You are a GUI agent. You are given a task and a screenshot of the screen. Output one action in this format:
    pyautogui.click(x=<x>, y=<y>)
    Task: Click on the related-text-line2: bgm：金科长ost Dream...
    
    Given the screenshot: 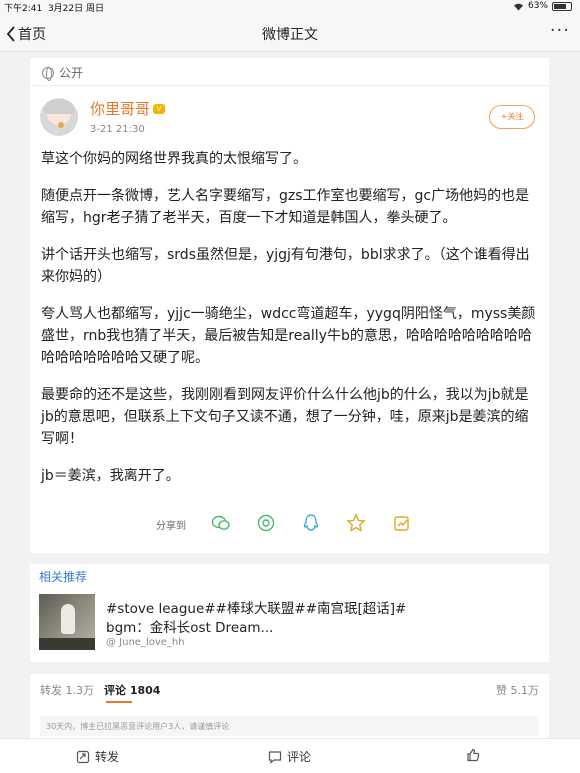 What is the action you would take?
    pyautogui.click(x=190, y=628)
    